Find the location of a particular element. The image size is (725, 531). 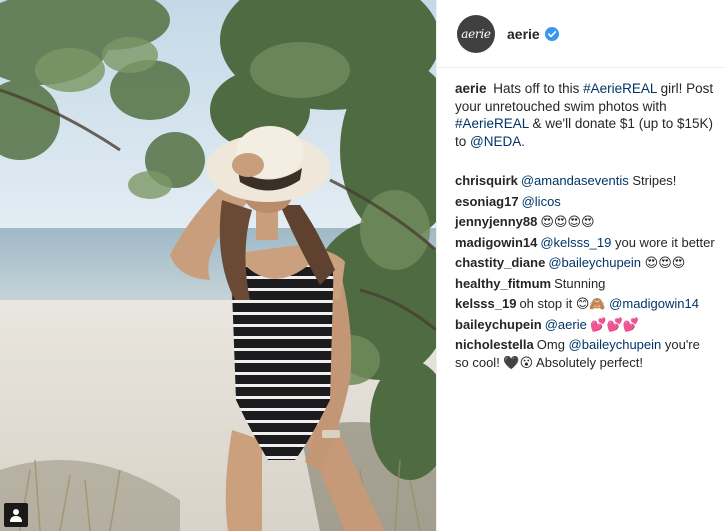

comment-text: oh stop it 😊🙈 is located at coordinates (564, 303).